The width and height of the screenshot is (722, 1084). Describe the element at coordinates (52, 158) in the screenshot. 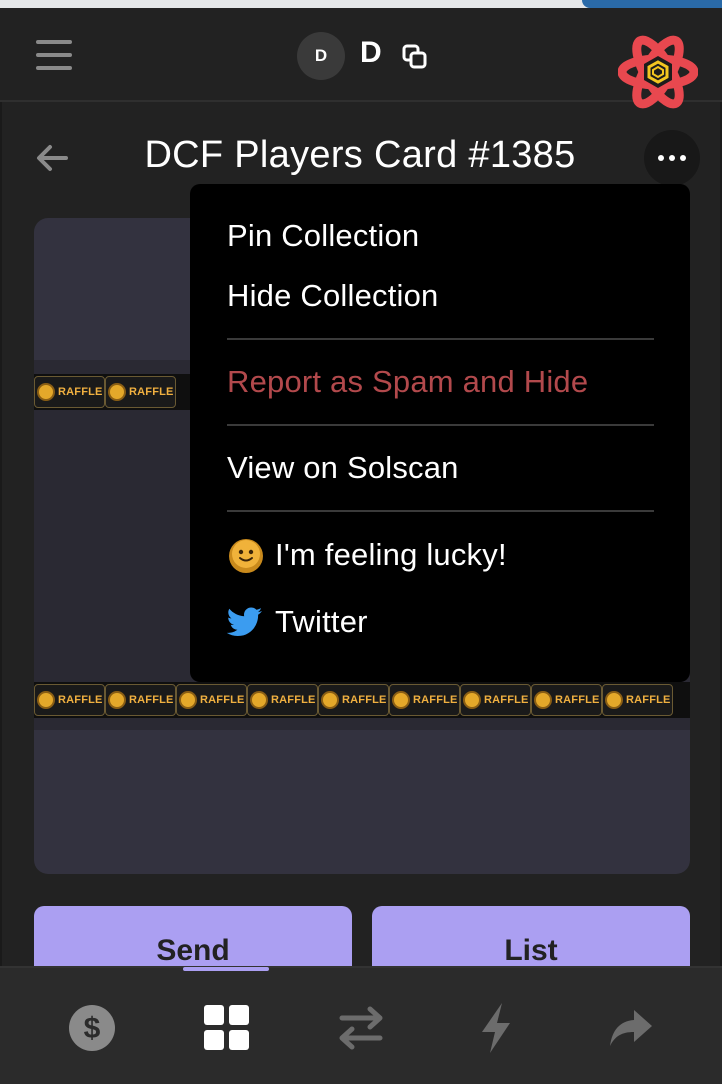

I see `back-arrow-icon` at that location.